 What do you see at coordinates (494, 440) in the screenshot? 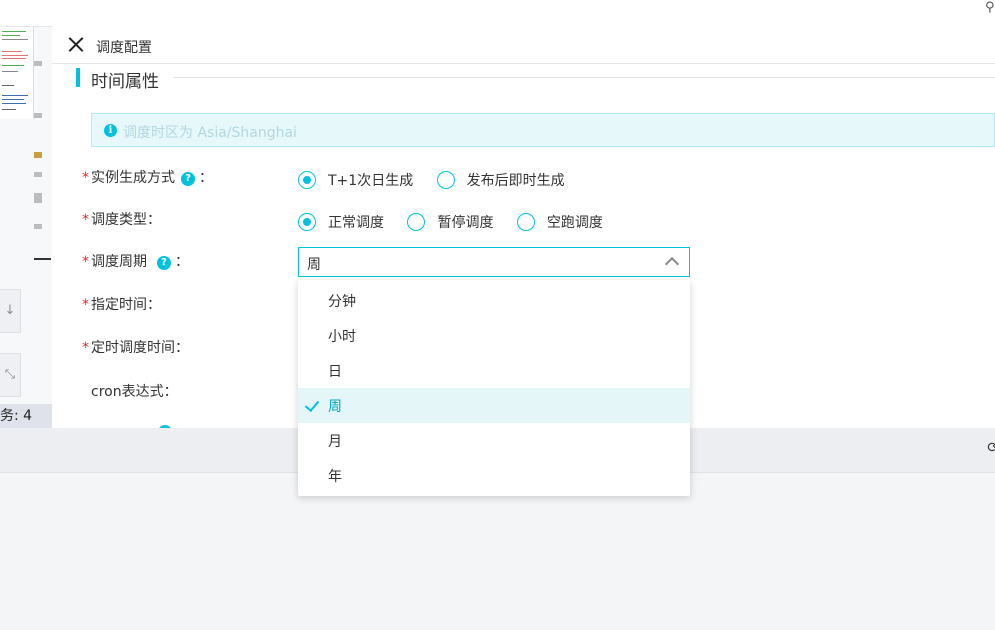
I see `dropdown-option-month: 月` at bounding box center [494, 440].